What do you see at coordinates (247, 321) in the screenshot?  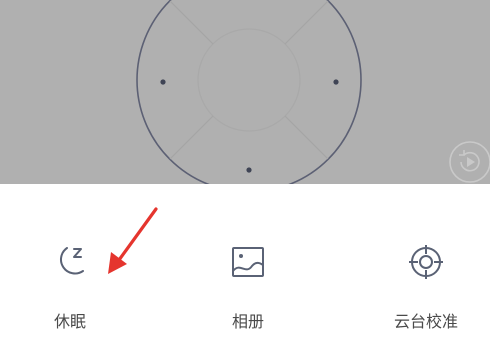 I see `photo-album-label: 相册` at bounding box center [247, 321].